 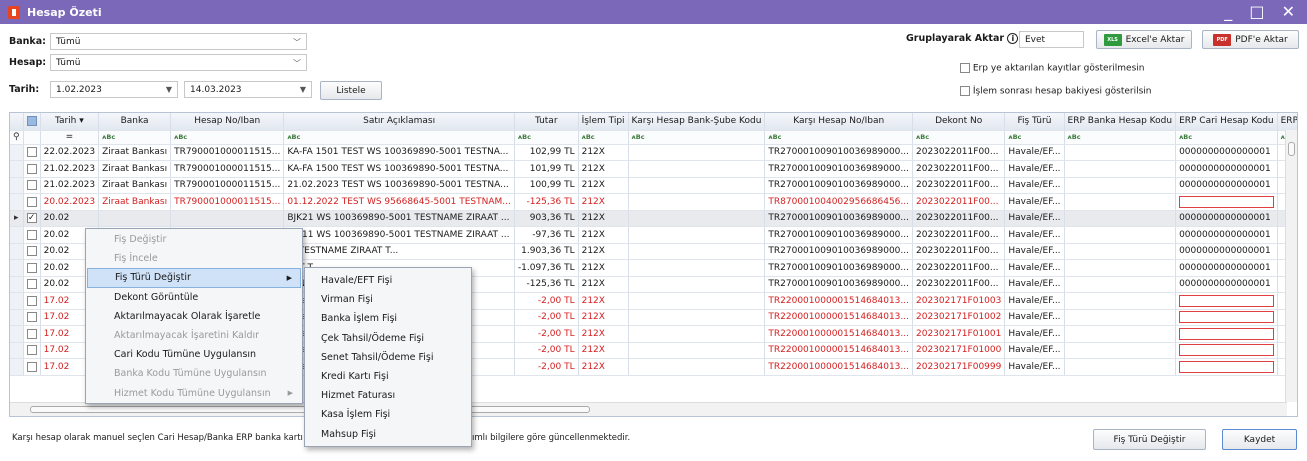 I want to click on select-all-checkbox, so click(x=31, y=121).